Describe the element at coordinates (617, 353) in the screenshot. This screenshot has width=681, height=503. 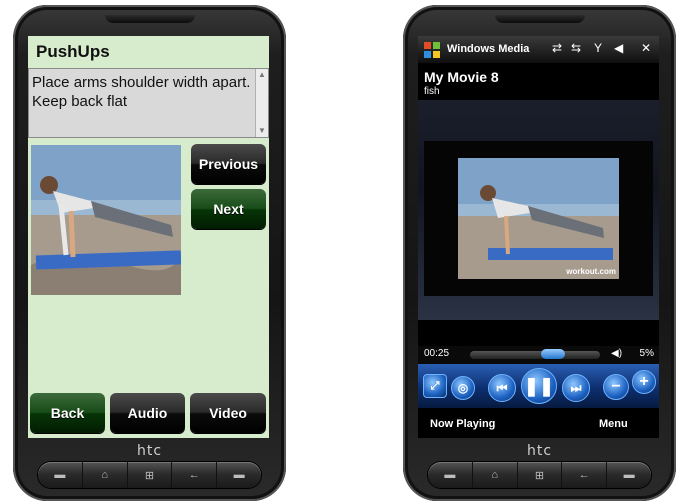
I see `speaker-icon: ◀)` at that location.